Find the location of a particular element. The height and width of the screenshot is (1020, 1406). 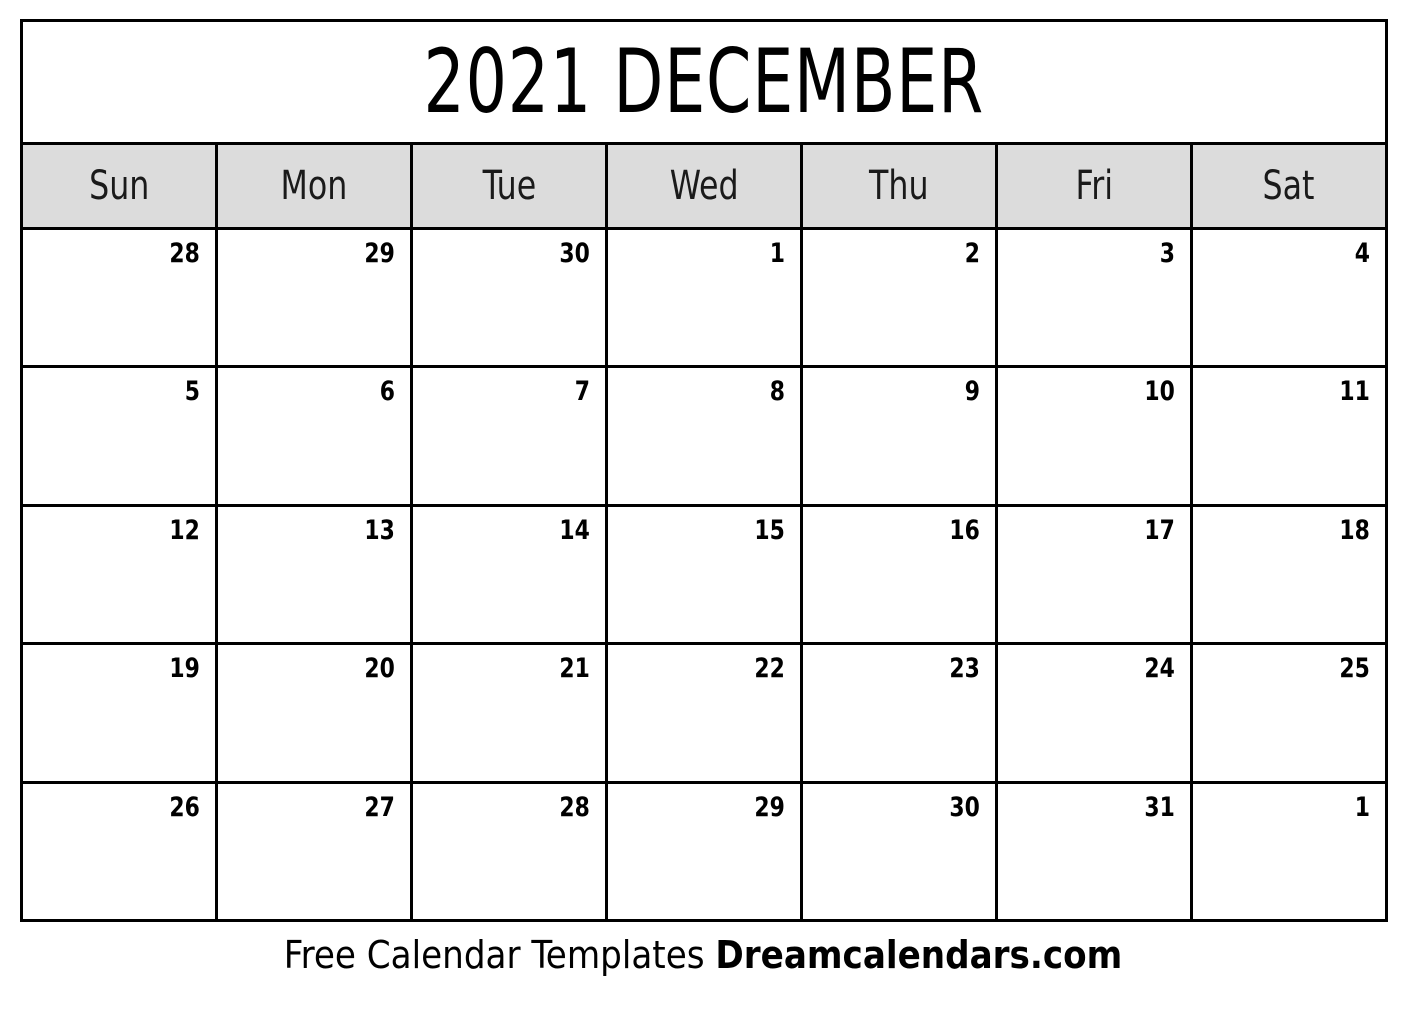

day-cell: 8 is located at coordinates (705, 436).